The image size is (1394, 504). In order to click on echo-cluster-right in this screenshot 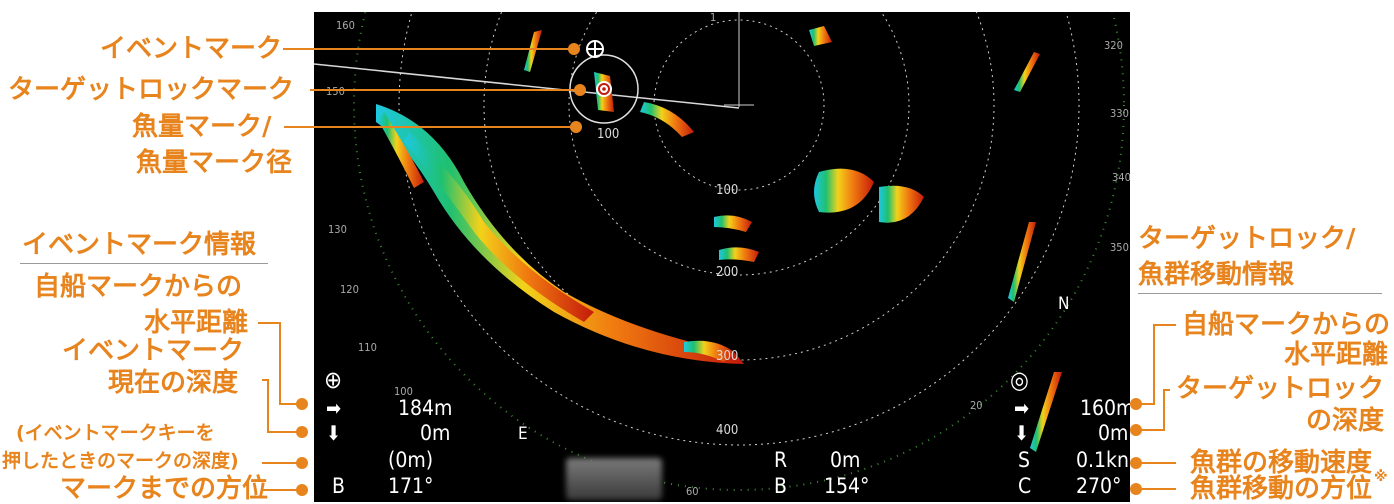, I will do `click(844, 190)`.